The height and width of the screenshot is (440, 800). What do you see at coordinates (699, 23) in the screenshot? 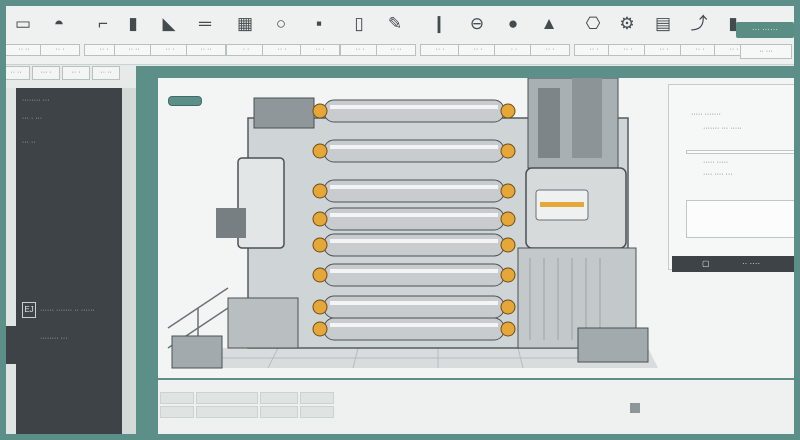
I see `share-icon: ⤴` at bounding box center [699, 23].